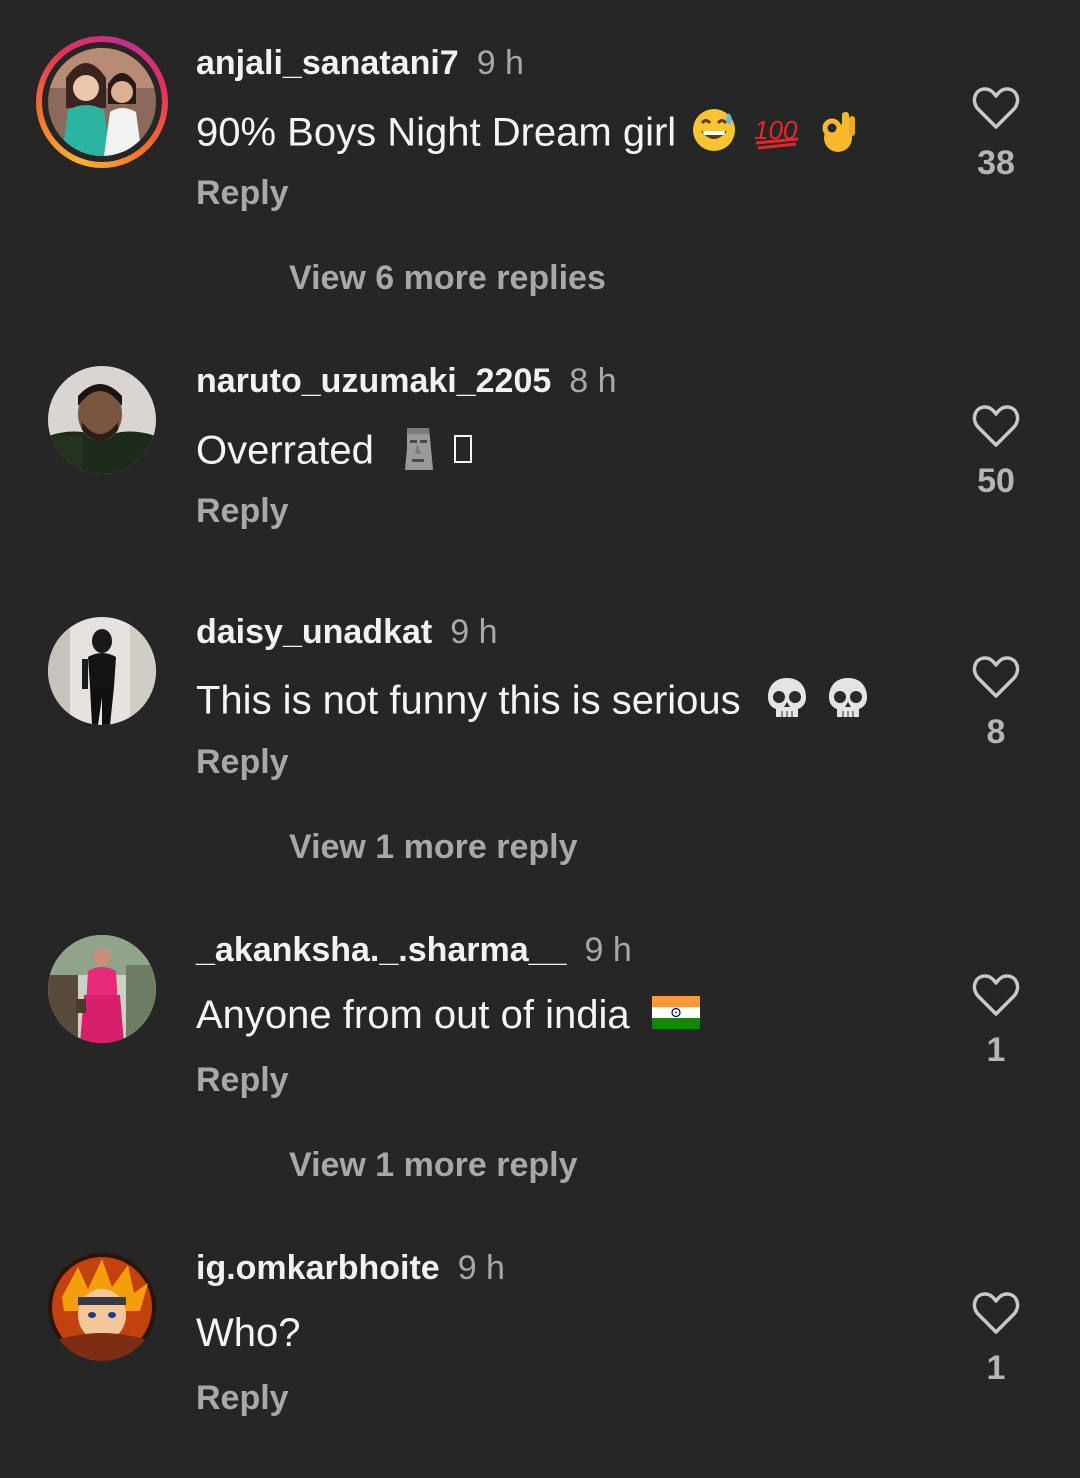 The height and width of the screenshot is (1478, 1080). I want to click on comment-text: Anyone from out of india, so click(448, 1017).